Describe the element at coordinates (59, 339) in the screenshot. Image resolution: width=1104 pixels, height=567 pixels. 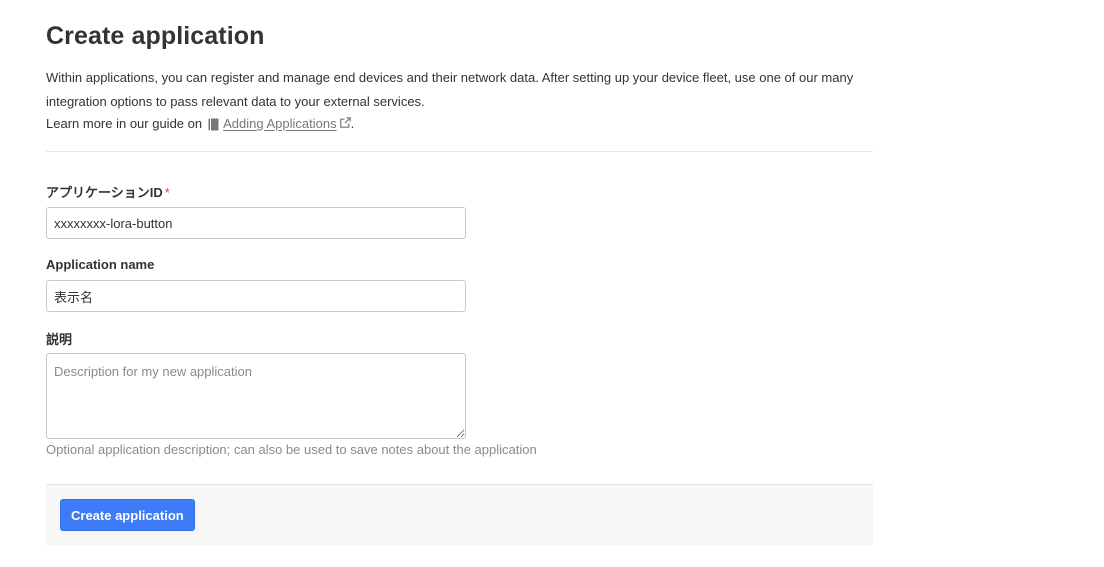
I see `description-label: 説明` at that location.